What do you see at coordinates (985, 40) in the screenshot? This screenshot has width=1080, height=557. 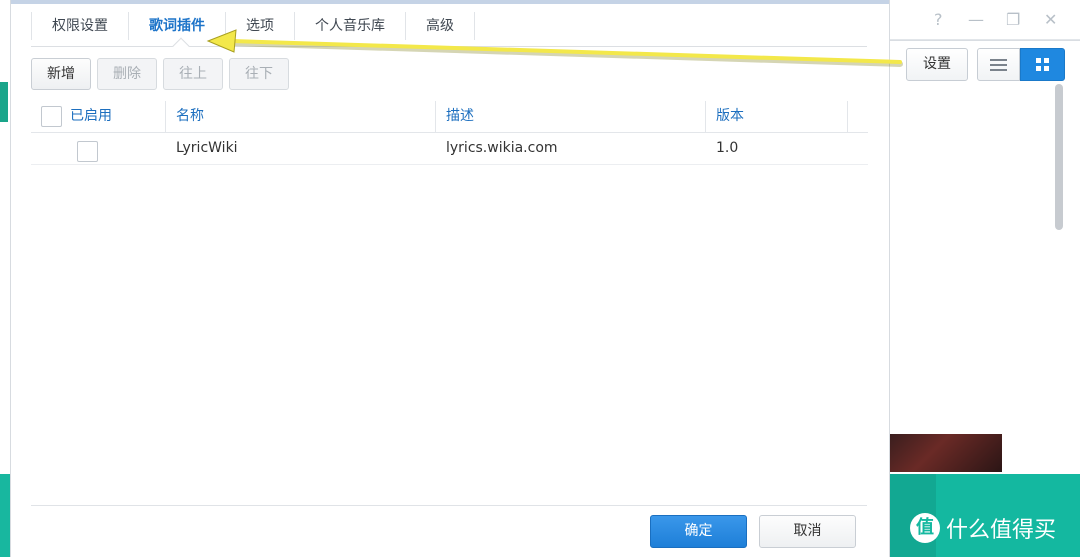 I see `background-toolbar-divider` at bounding box center [985, 40].